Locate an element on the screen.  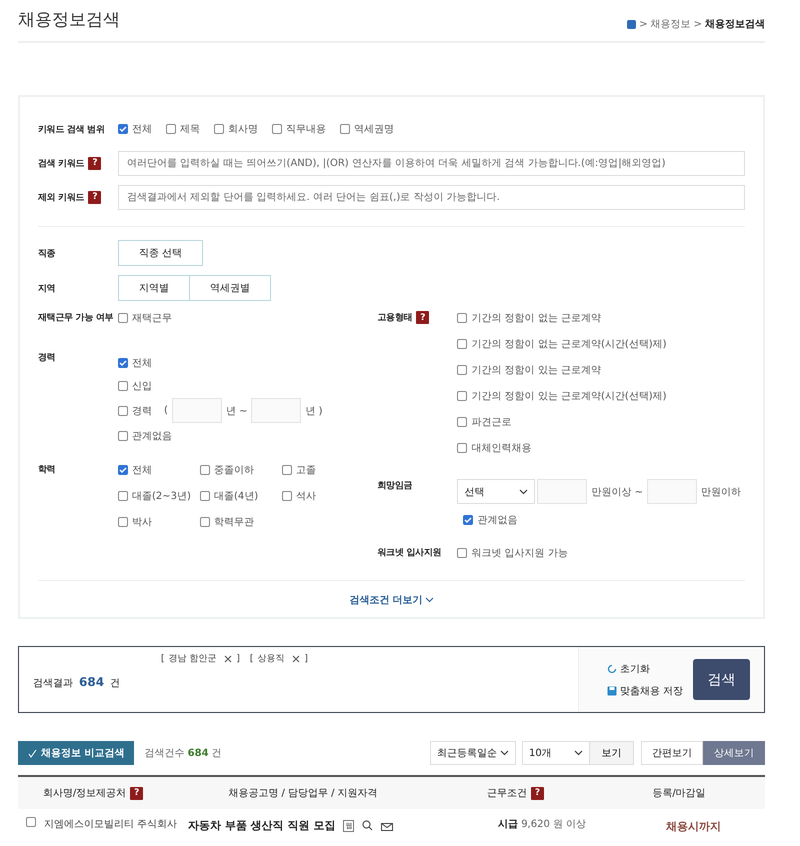
job-title-link: 자동차 부품 생산직 직원 모집 is located at coordinates (262, 825).